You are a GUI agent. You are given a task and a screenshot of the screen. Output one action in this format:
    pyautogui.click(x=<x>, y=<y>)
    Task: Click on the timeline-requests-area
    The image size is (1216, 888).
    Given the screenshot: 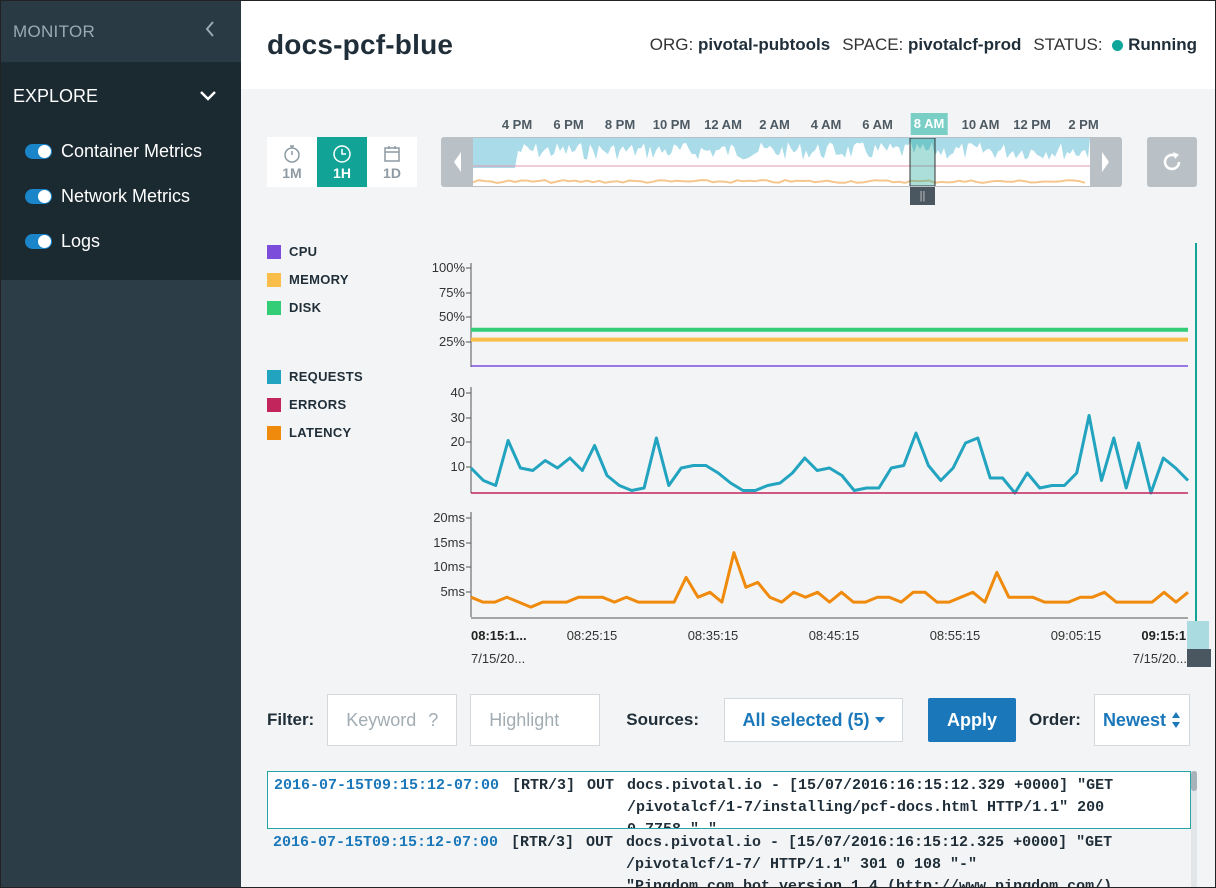 What is the action you would take?
    pyautogui.click(x=781, y=153)
    